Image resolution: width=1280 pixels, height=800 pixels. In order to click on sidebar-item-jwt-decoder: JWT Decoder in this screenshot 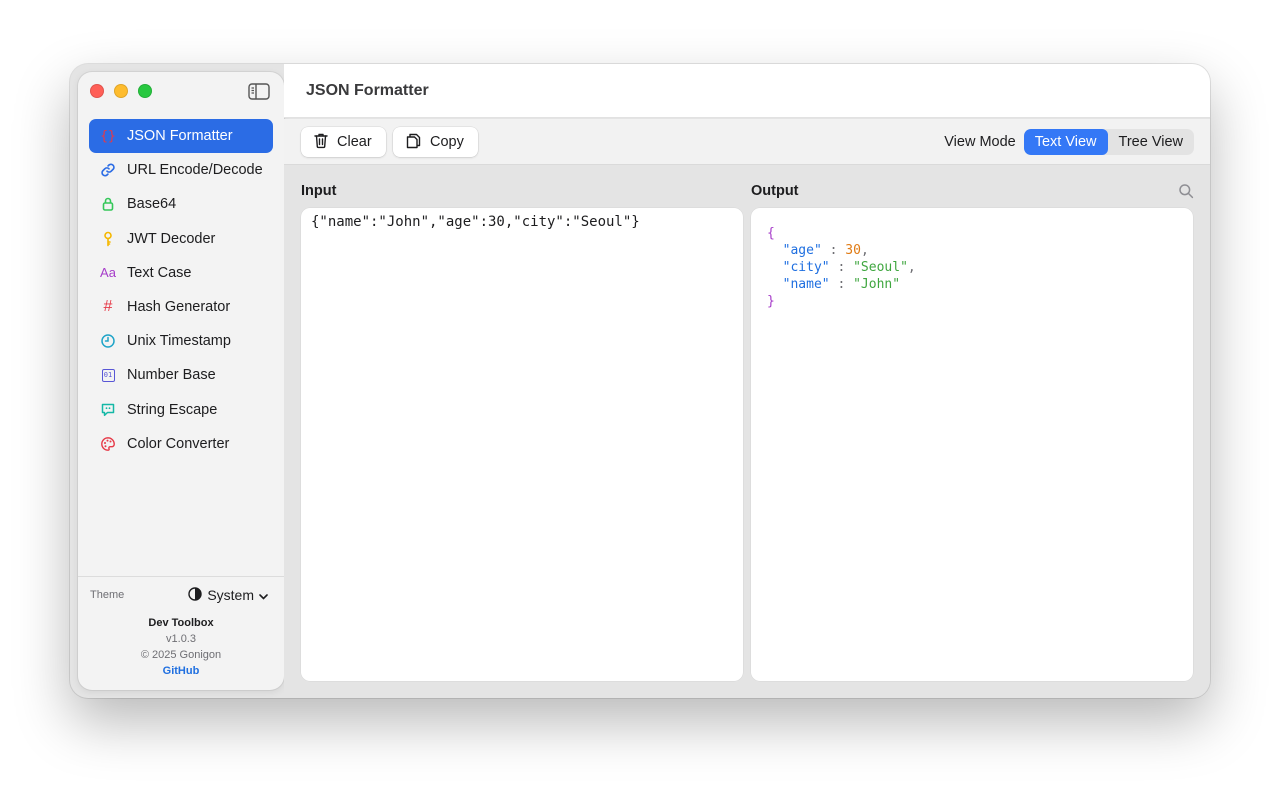, I will do `click(181, 239)`.